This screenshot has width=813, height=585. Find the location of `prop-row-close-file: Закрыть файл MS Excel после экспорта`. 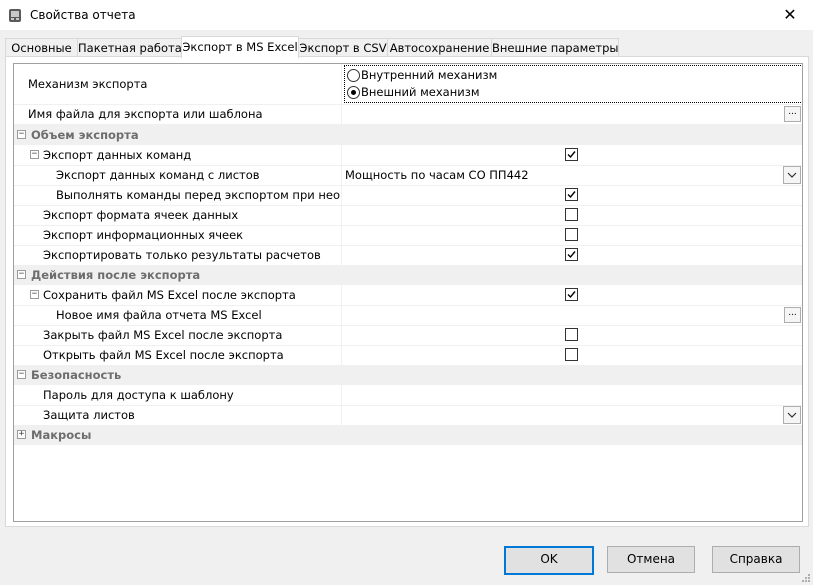

prop-row-close-file: Закрыть файл MS Excel после экспорта is located at coordinates (408, 335).